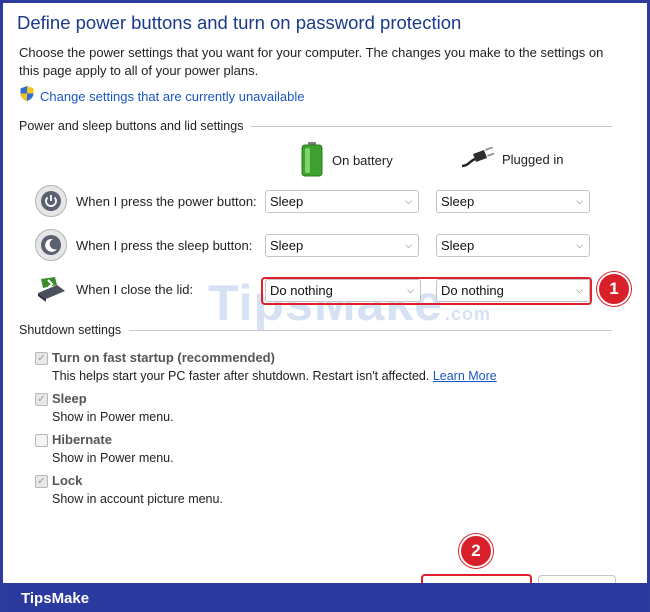 Image resolution: width=650 pixels, height=612 pixels. Describe the element at coordinates (312, 160) in the screenshot. I see `battery-icon` at that location.